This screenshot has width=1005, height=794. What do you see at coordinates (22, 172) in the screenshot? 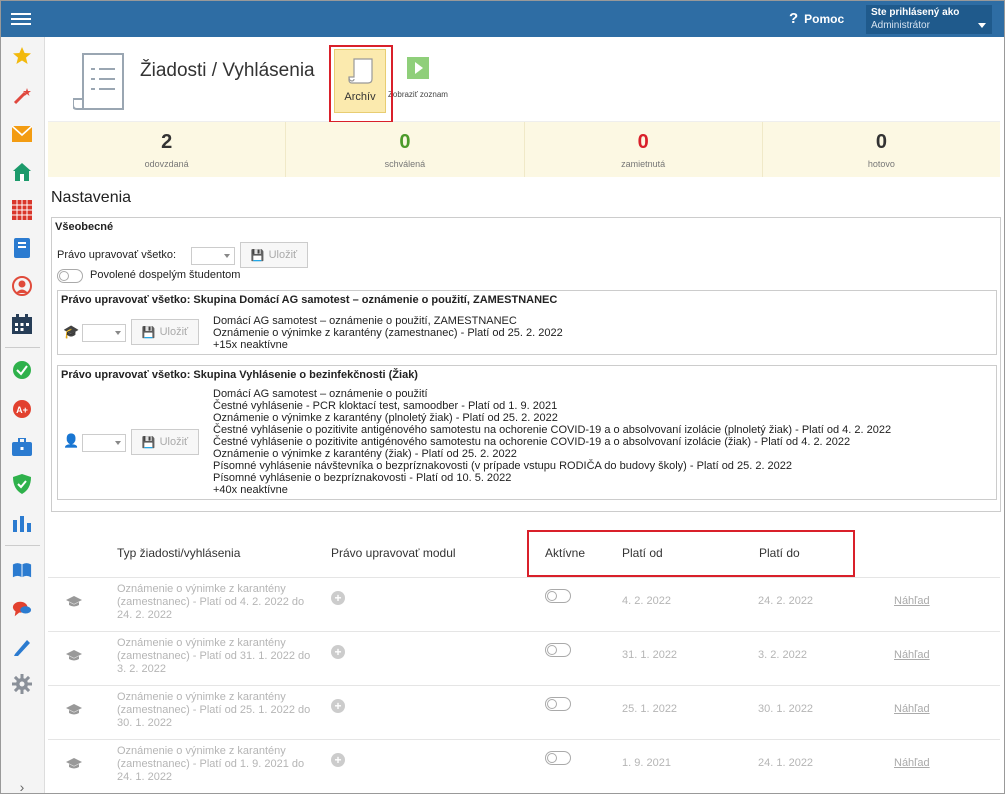
I see `home-icon` at bounding box center [22, 172].